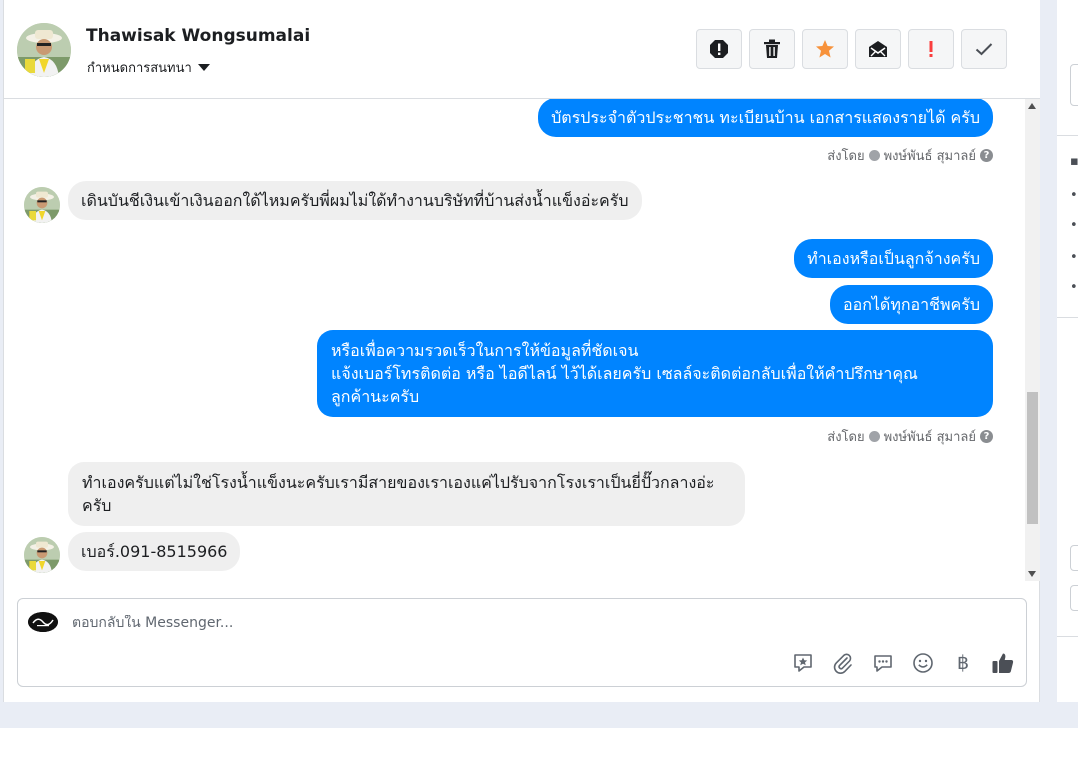 The image size is (1078, 759). I want to click on chat-bubble-icon, so click(883, 663).